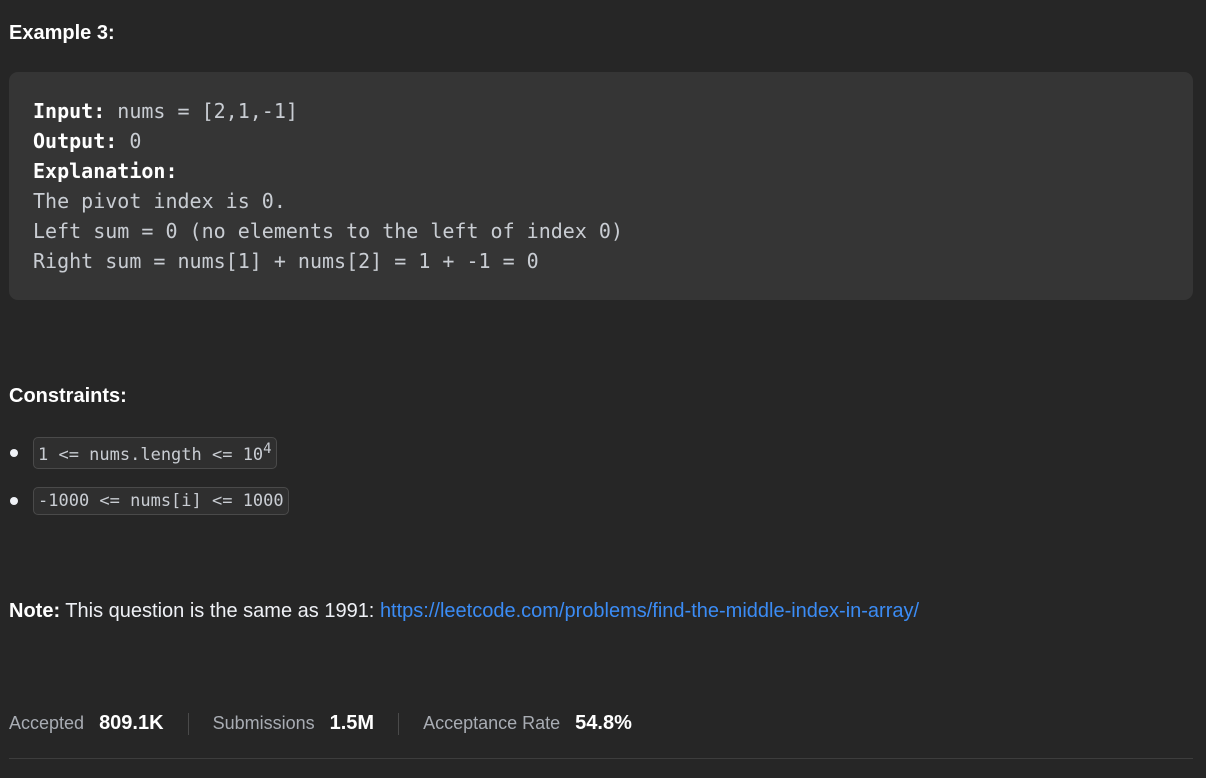 The height and width of the screenshot is (778, 1206). I want to click on submissions-label: Submissions, so click(263, 723).